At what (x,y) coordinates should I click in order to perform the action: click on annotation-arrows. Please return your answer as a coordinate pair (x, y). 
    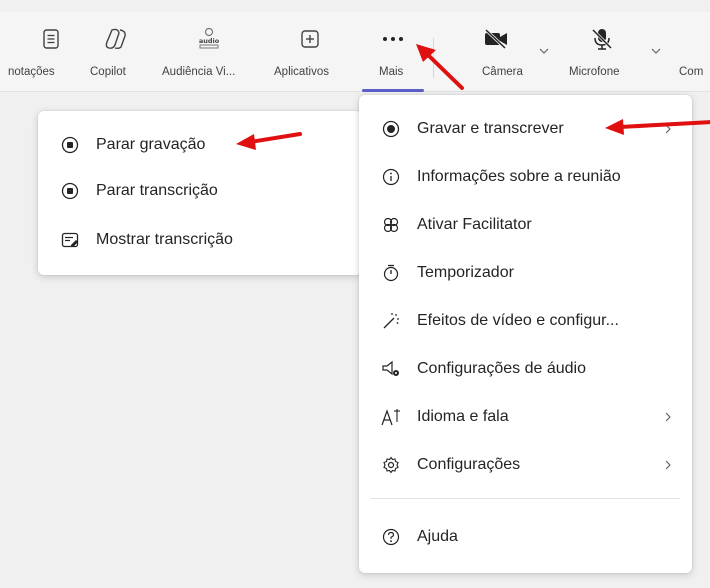
    Looking at the image, I should click on (473, 97).